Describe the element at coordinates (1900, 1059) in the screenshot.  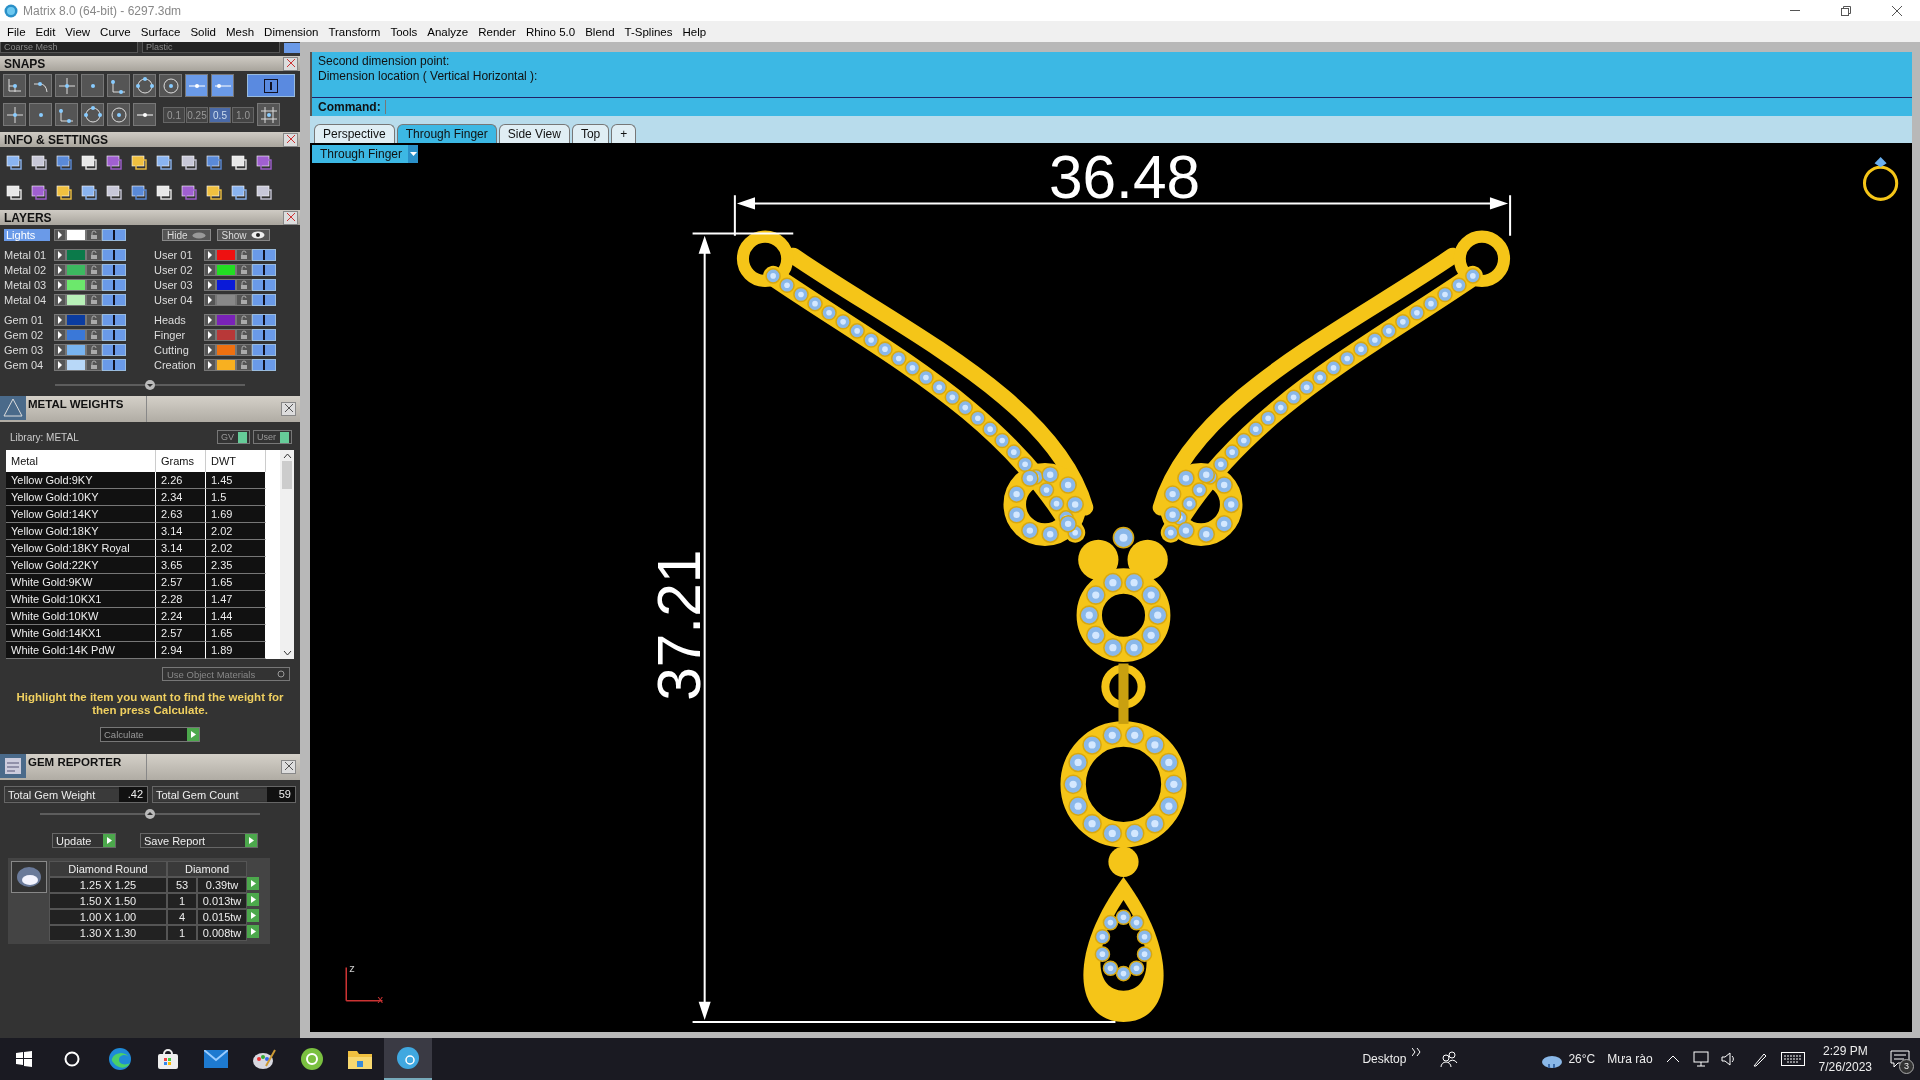
I see `notification-icon` at that location.